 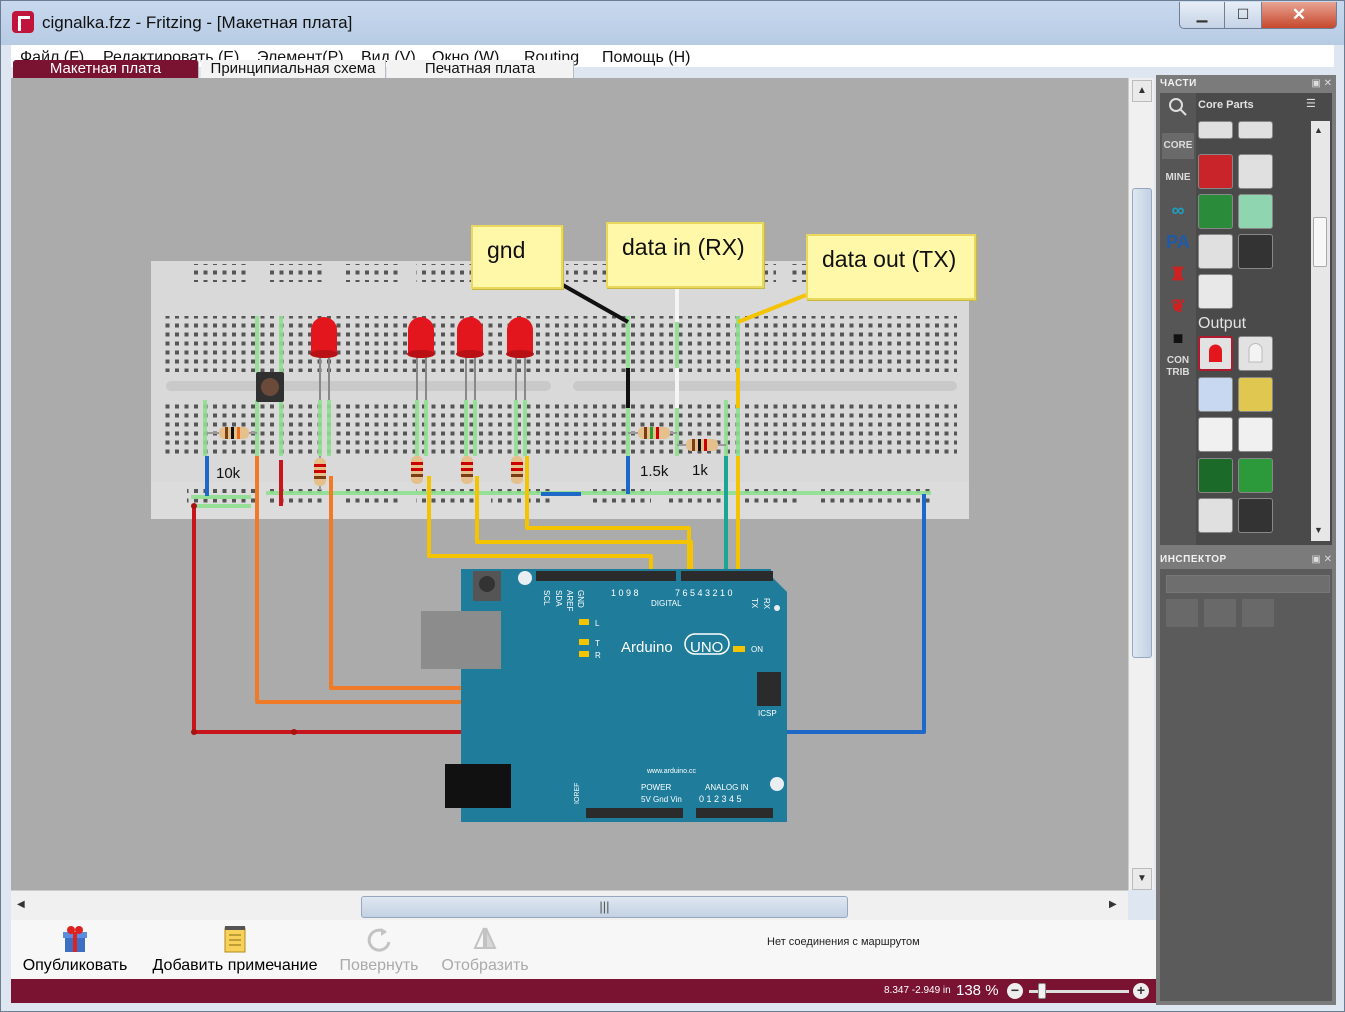 What do you see at coordinates (1113, 904) in the screenshot?
I see `scroll-right-icon: ▶` at bounding box center [1113, 904].